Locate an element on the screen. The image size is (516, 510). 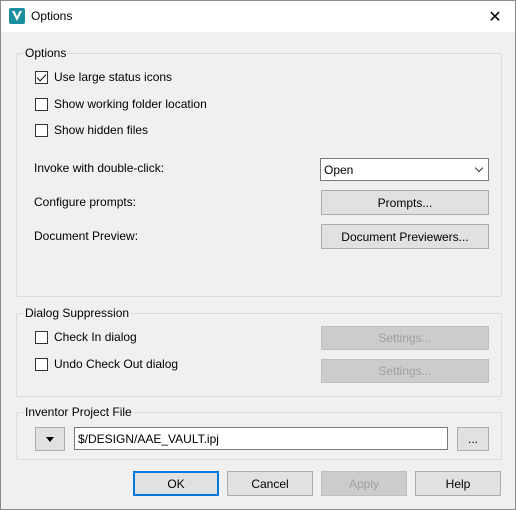
options-group-title: Options is located at coordinates (46, 53).